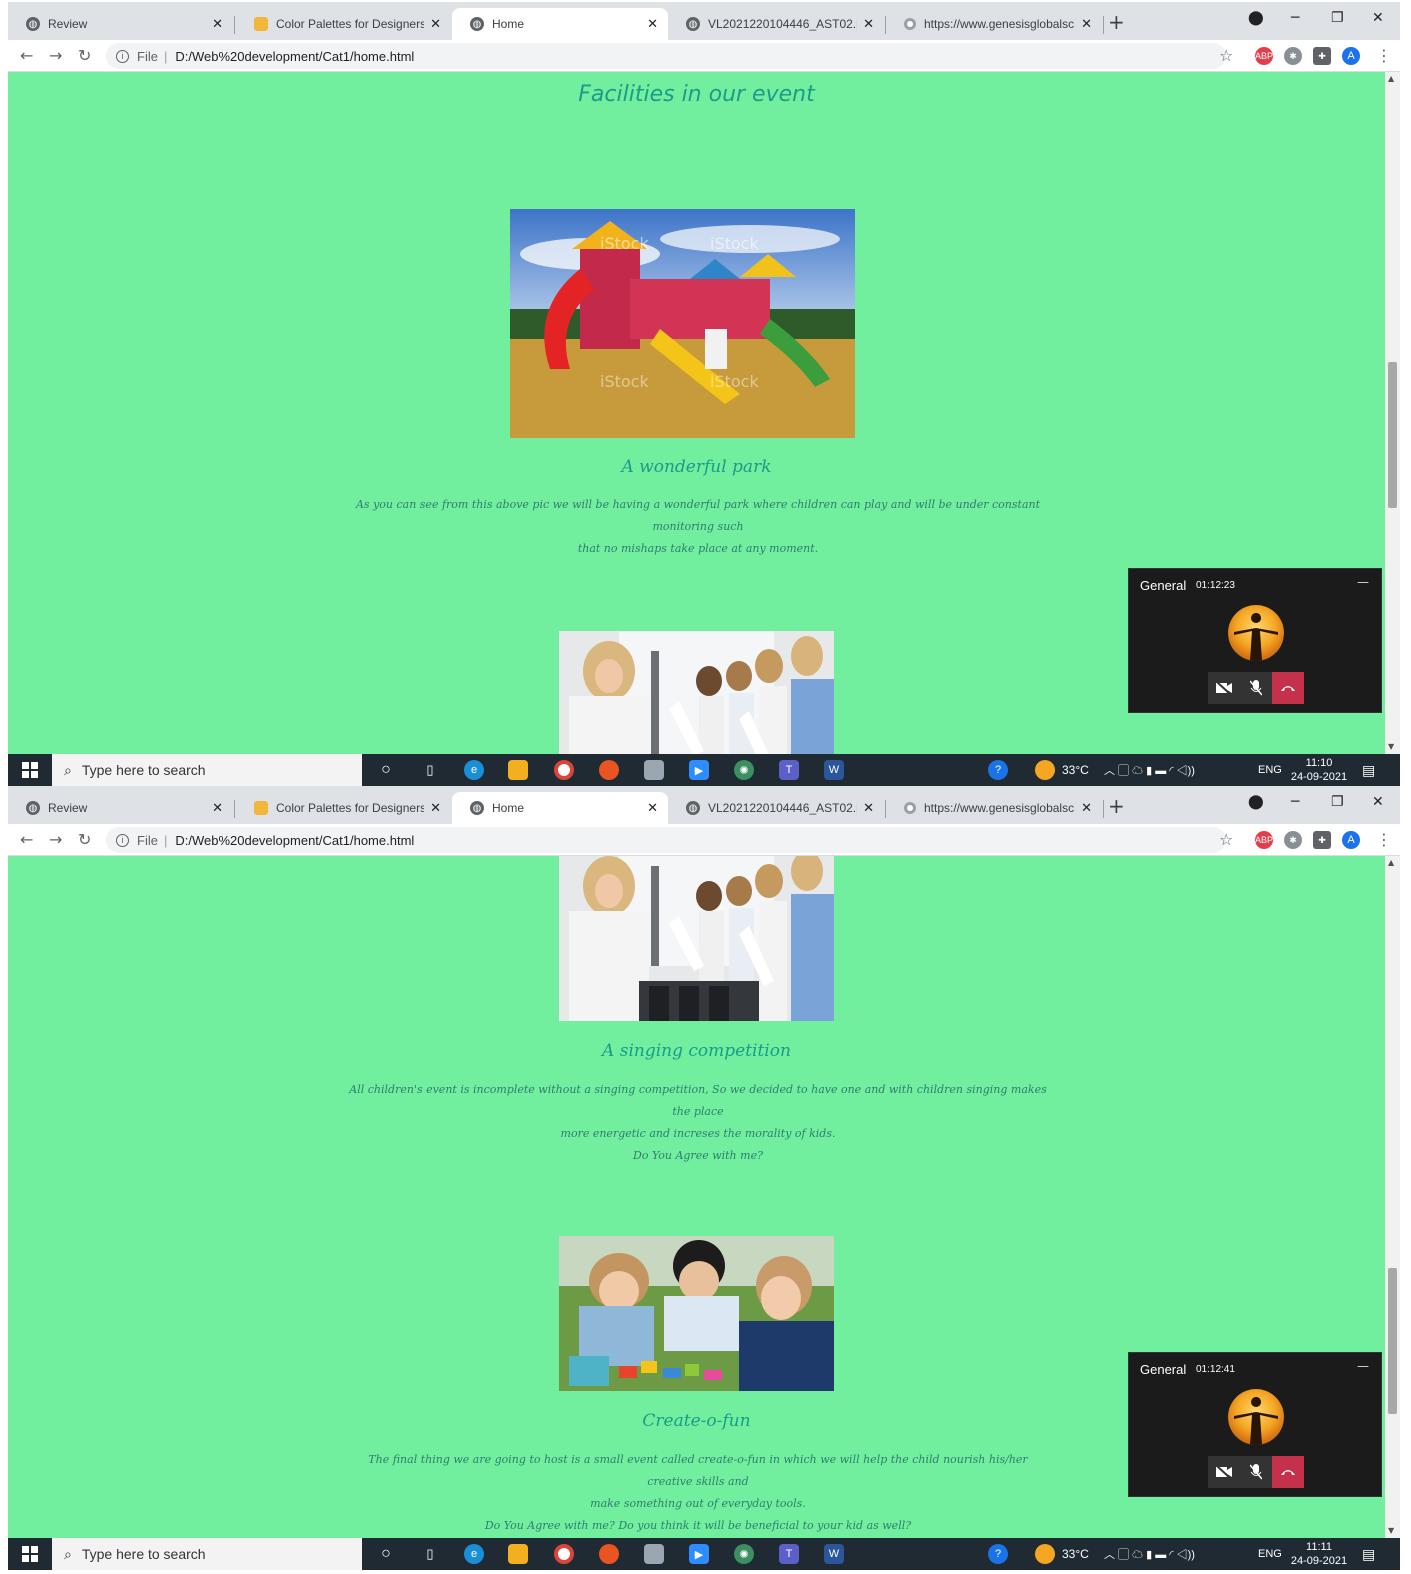  Describe the element at coordinates (699, 770) in the screenshot. I see `zoom-icon: ▶` at that location.